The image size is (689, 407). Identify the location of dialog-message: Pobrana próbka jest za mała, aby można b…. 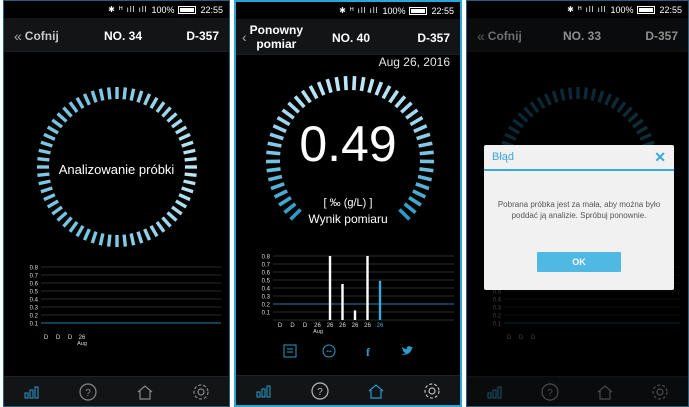
(579, 210).